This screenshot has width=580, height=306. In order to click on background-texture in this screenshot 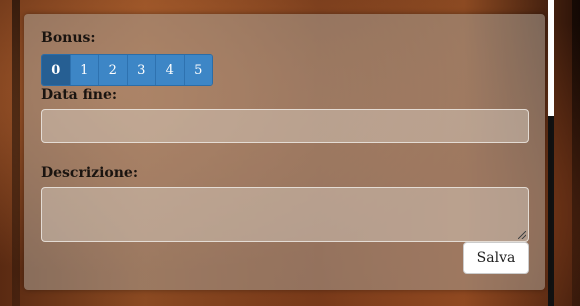, I will do `click(16, 153)`.